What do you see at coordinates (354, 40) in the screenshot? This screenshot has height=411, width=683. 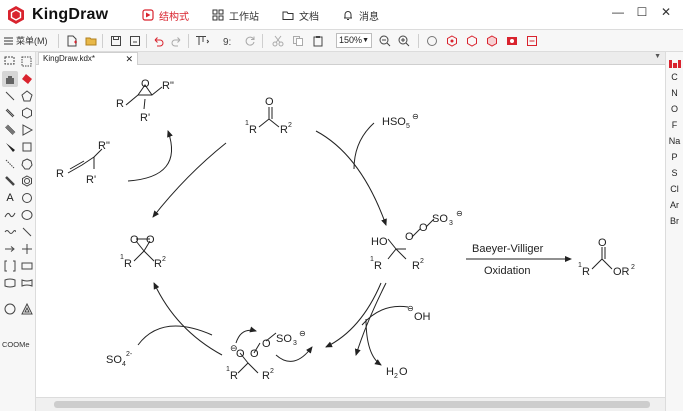 I see `zoom-select: 150% ▼` at bounding box center [354, 40].